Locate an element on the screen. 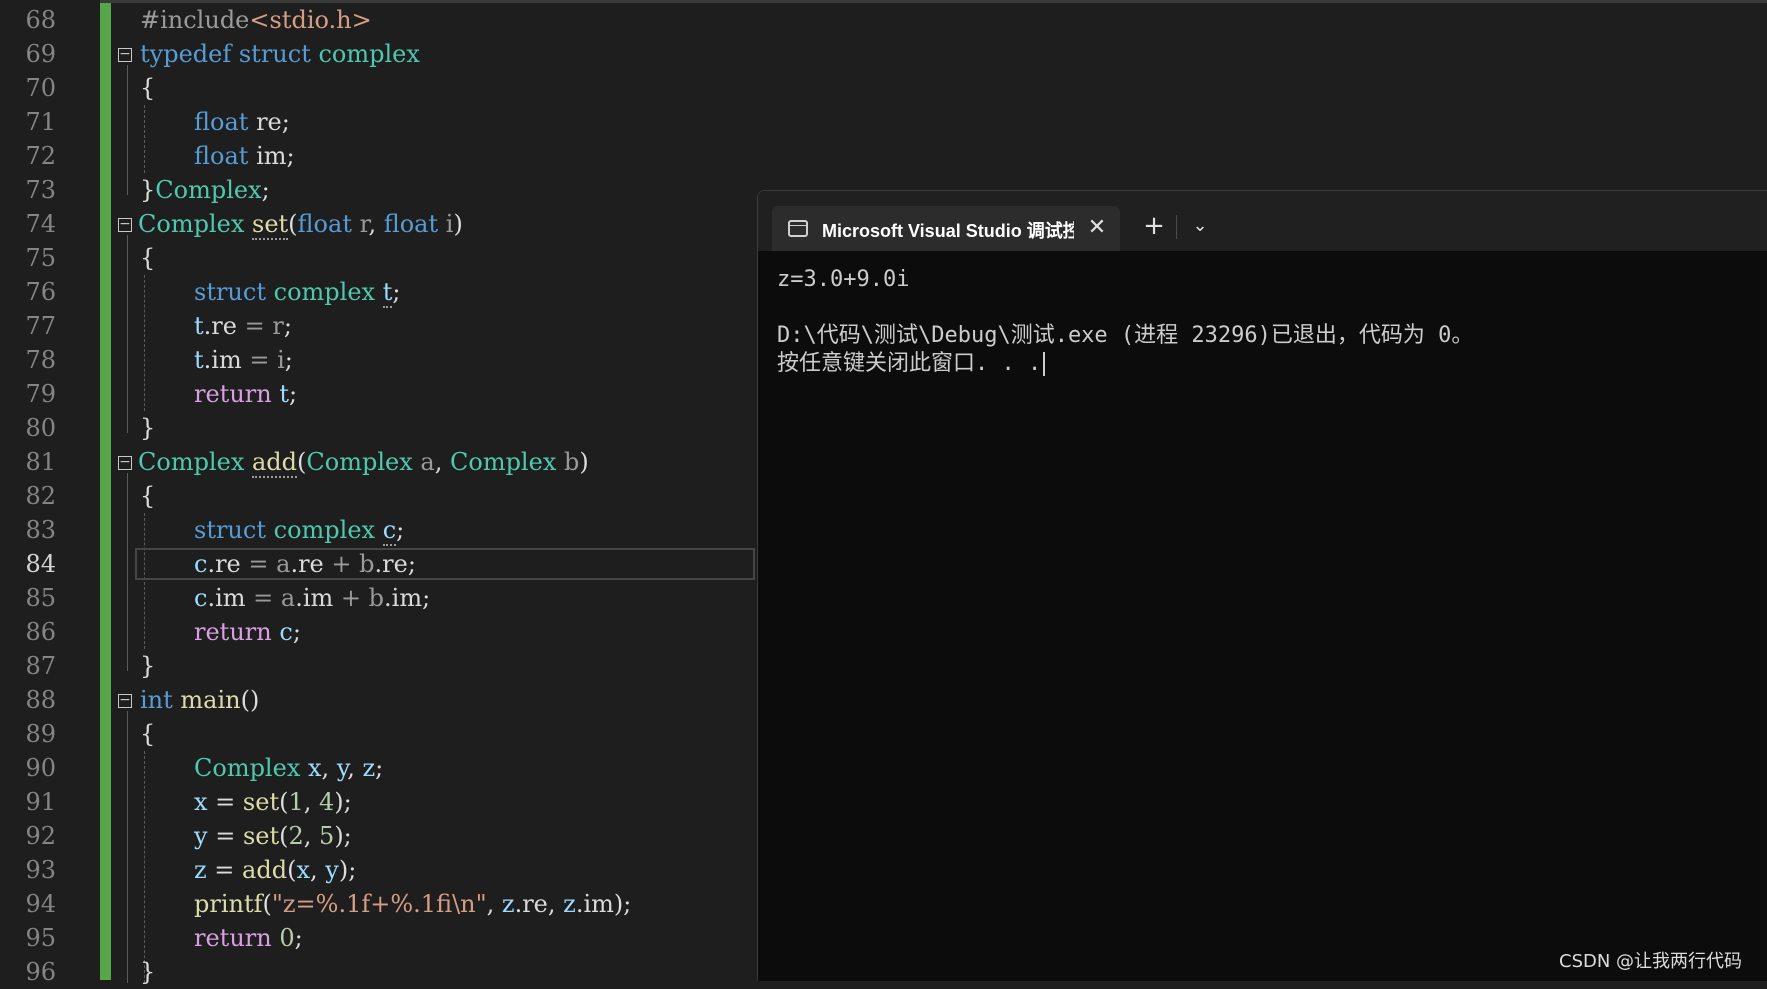  line-number: 96 is located at coordinates (40, 972).